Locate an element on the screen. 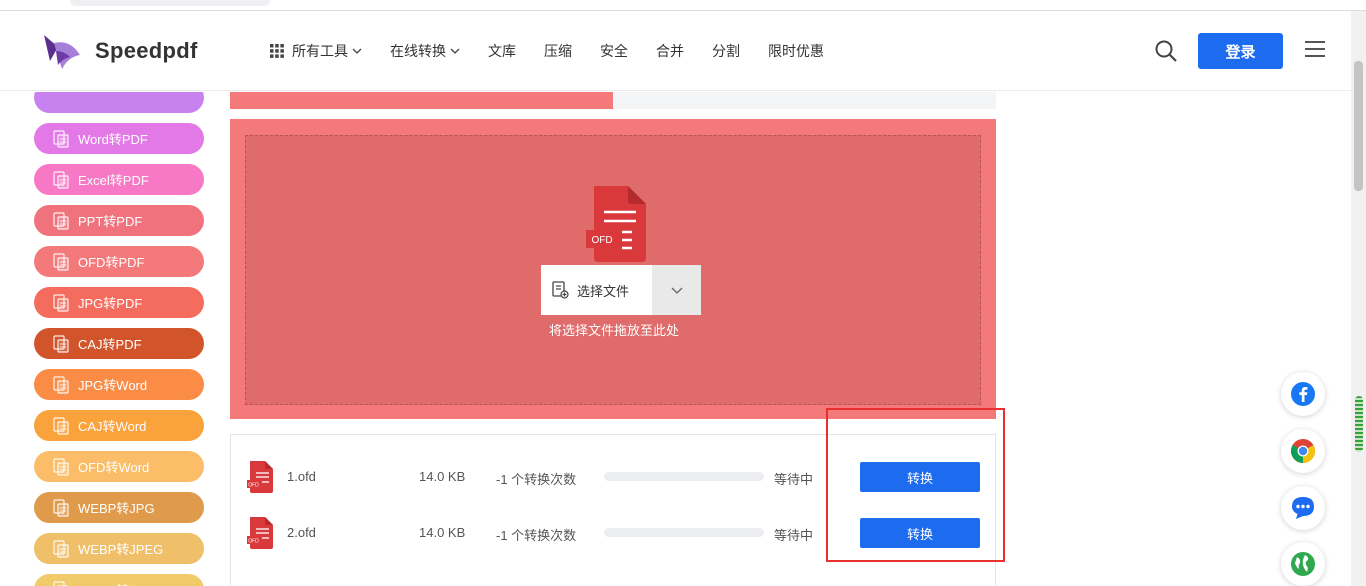 The image size is (1366, 586). sidebar-item: PPT转PDF is located at coordinates (119, 220).